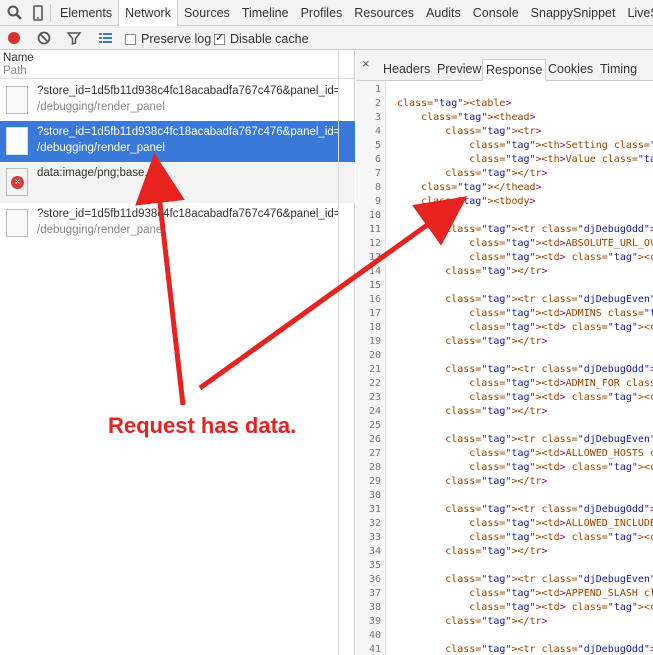 The height and width of the screenshot is (655, 653). What do you see at coordinates (573, 13) in the screenshot?
I see `tab-snappysnippet: SnappySnippet` at bounding box center [573, 13].